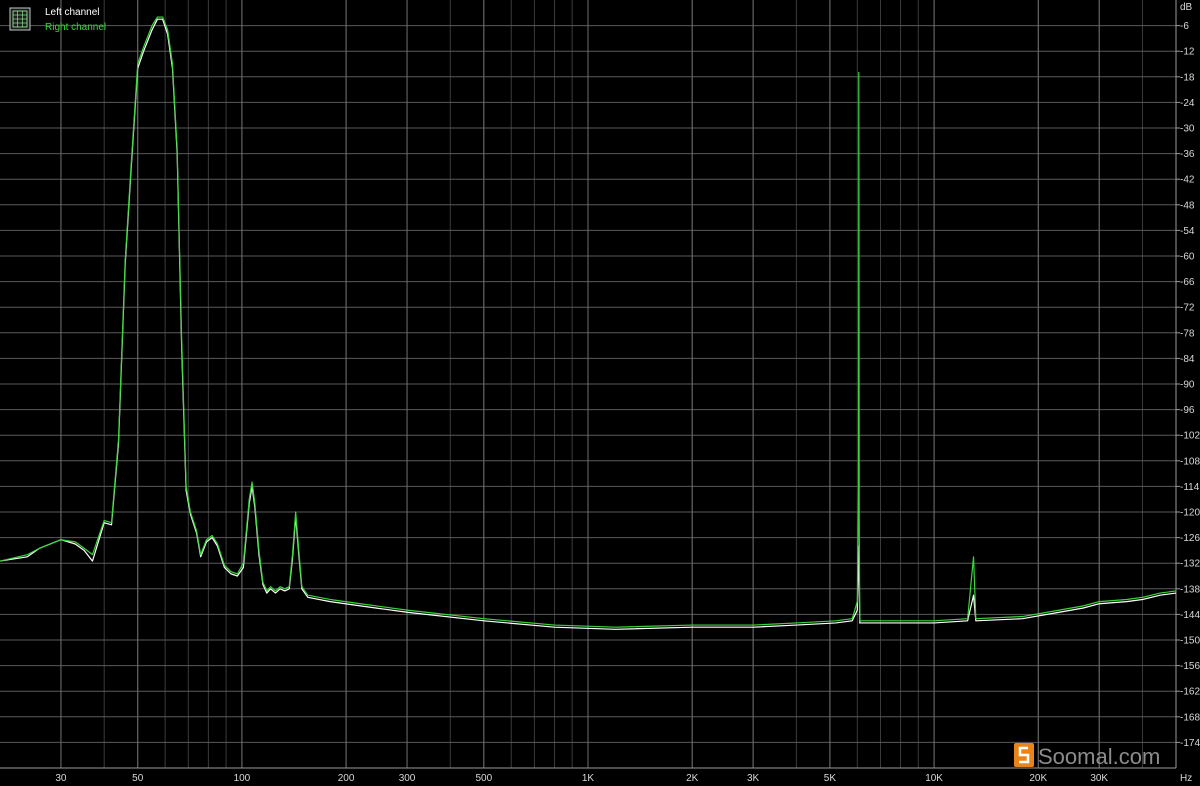  What do you see at coordinates (1190, 717) in the screenshot?
I see `y-tick-label: -168` at bounding box center [1190, 717].